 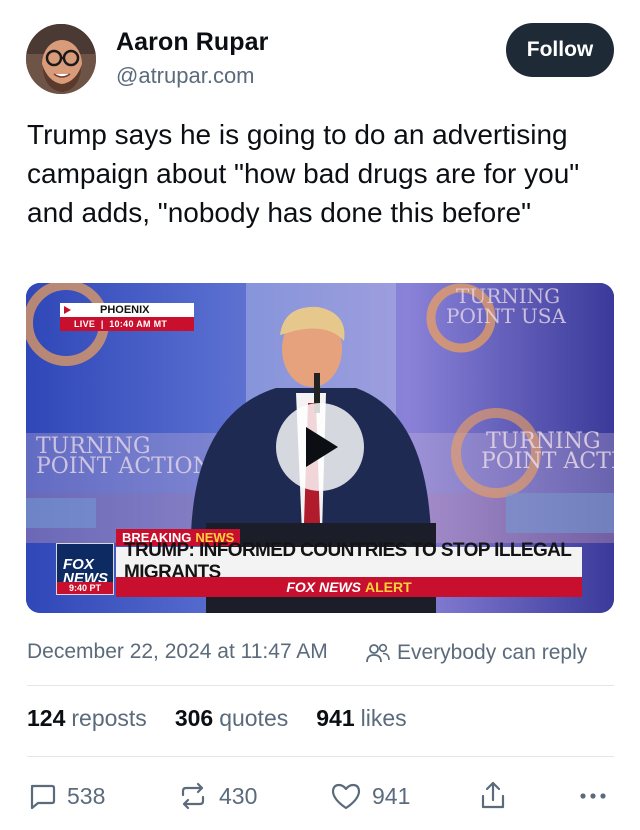 I want to click on live-time: 10:40 AM MT, so click(x=138, y=324).